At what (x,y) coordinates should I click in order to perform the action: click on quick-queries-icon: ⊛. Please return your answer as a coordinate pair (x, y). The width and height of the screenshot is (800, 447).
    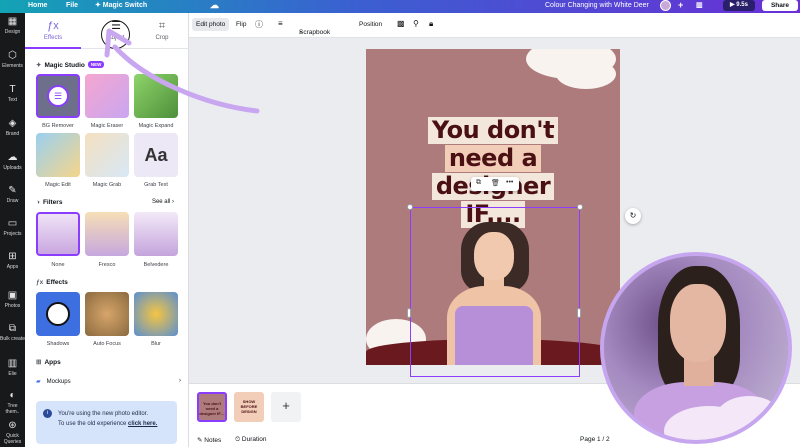
    Looking at the image, I should click on (12, 425).